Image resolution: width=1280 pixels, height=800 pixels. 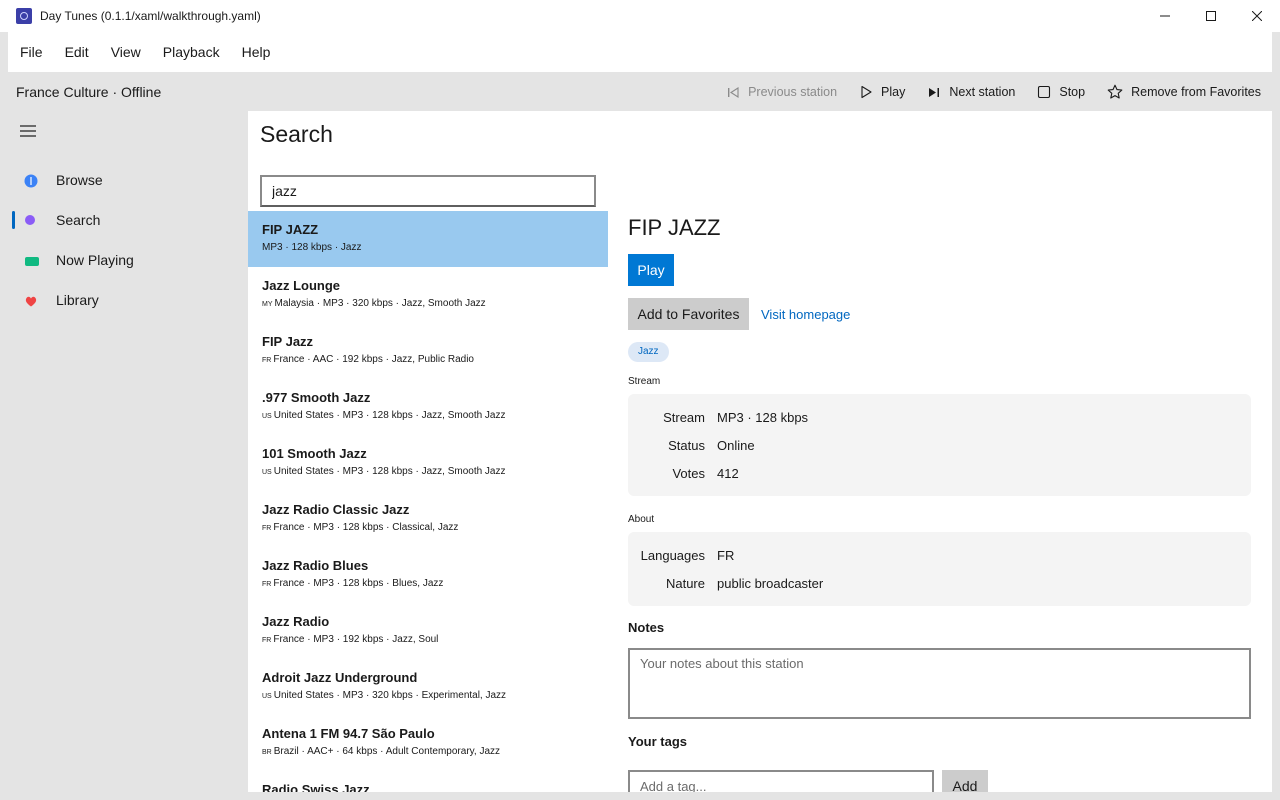 What do you see at coordinates (256, 52) in the screenshot?
I see `menu-help: Help` at bounding box center [256, 52].